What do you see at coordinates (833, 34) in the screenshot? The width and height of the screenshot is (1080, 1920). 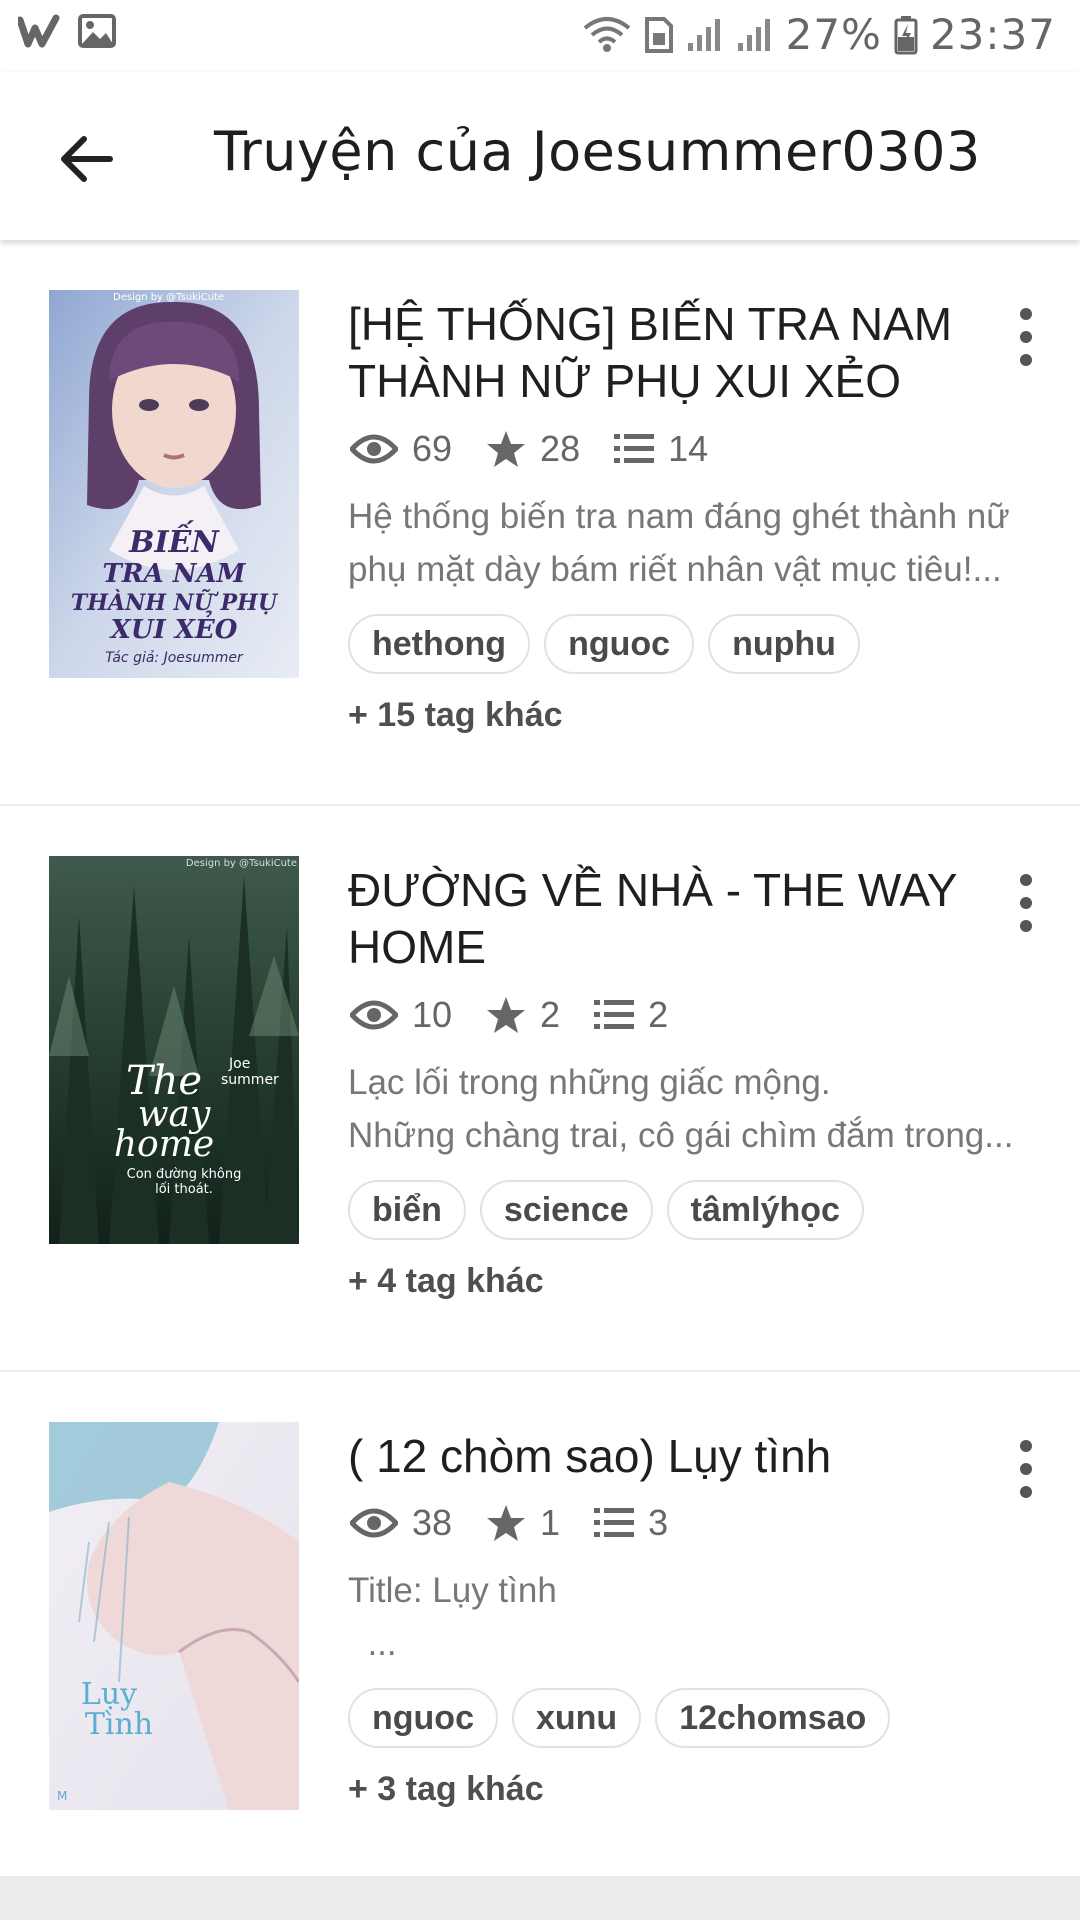 I see `battery-percentage: 27%` at bounding box center [833, 34].